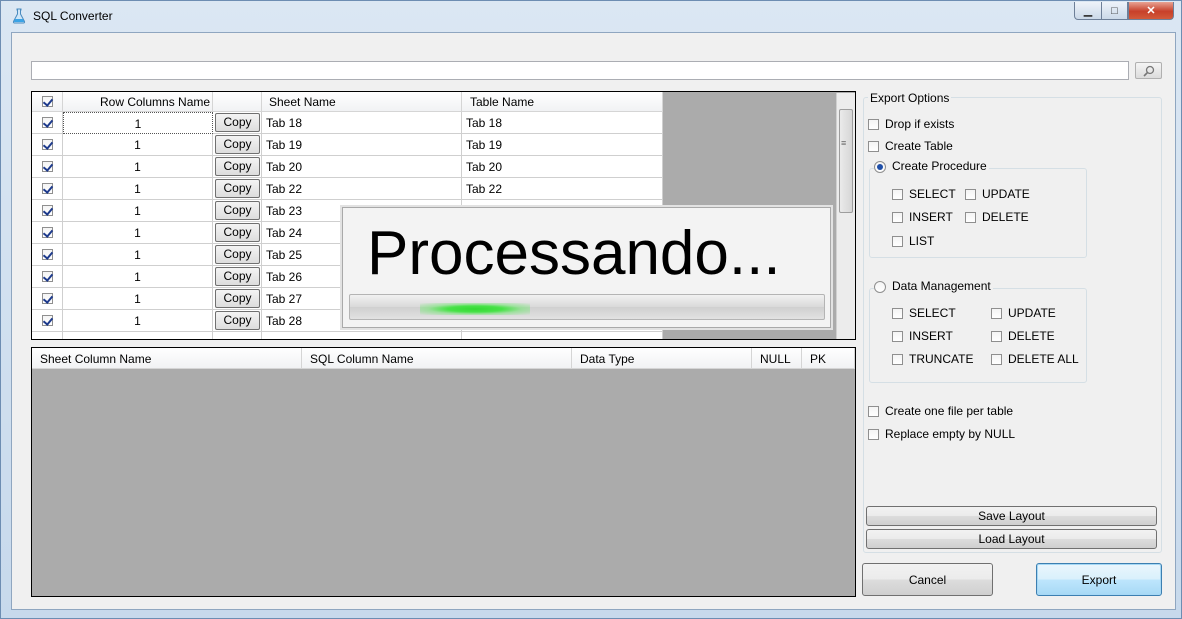  Describe the element at coordinates (910, 146) in the screenshot. I see `create-table-option: Create Table` at that location.